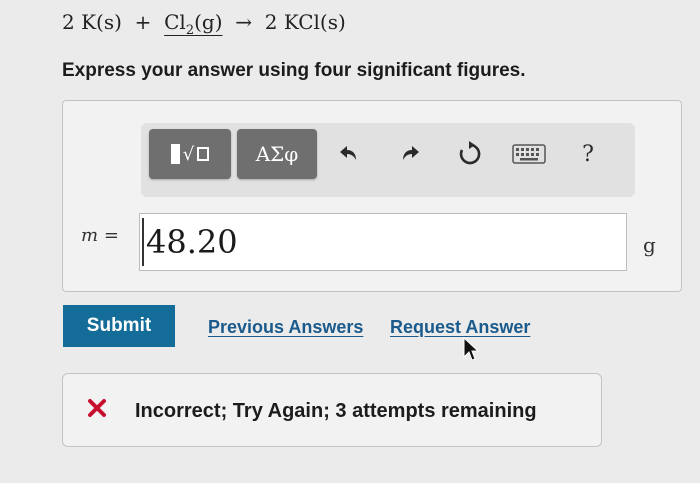 This screenshot has height=483, width=700. Describe the element at coordinates (388, 160) in the screenshot. I see `math-toolbar: √ ΑΣφ ?` at that location.